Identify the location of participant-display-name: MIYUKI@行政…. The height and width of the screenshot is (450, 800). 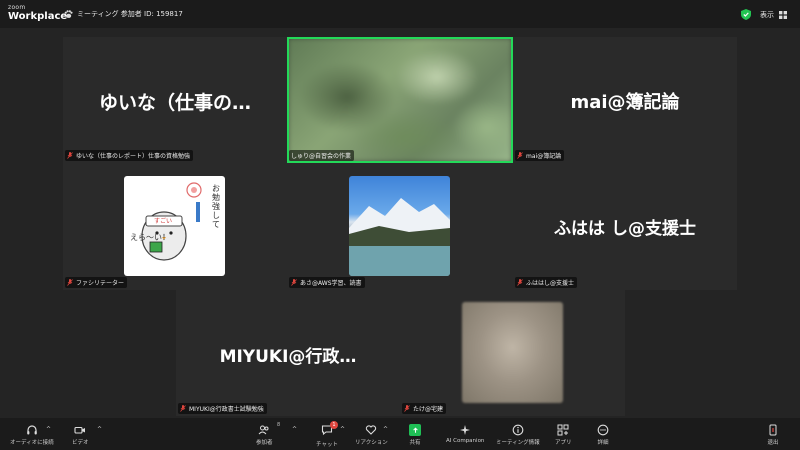
(288, 357).